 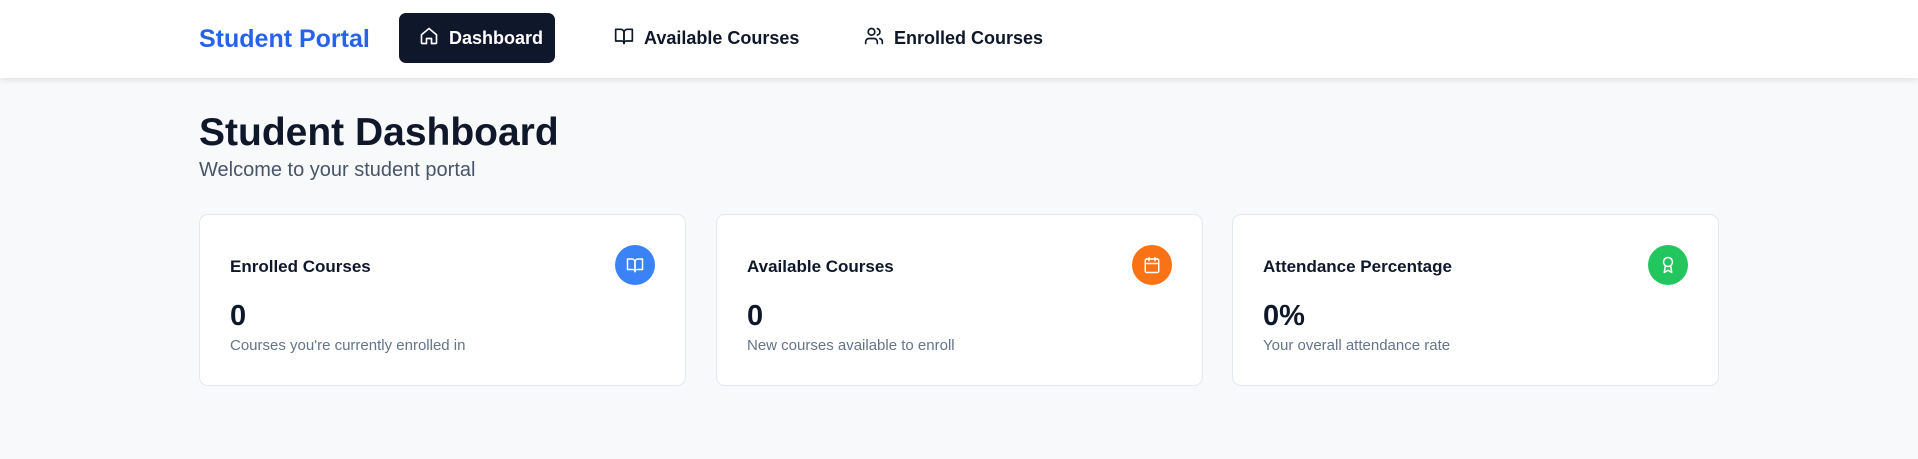 What do you see at coordinates (496, 37) in the screenshot?
I see `nav-dashboard-label: Dashboard` at bounding box center [496, 37].